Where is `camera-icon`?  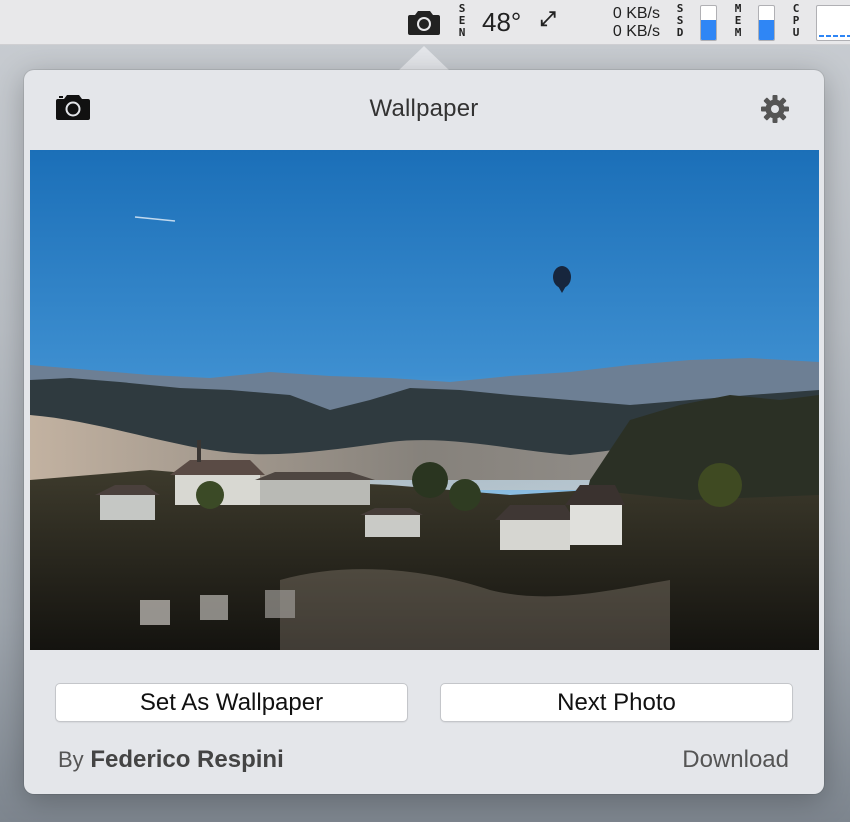
camera-icon is located at coordinates (424, 23).